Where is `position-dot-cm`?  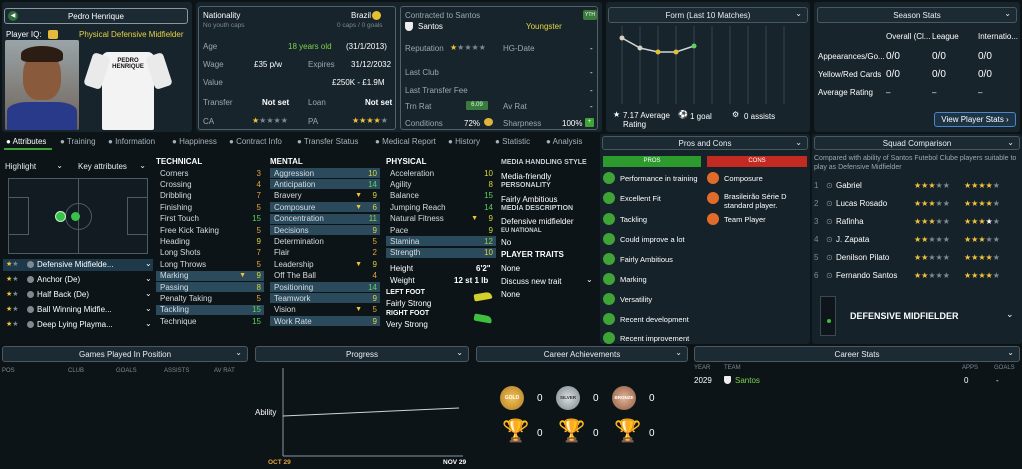 position-dot-cm is located at coordinates (75, 216).